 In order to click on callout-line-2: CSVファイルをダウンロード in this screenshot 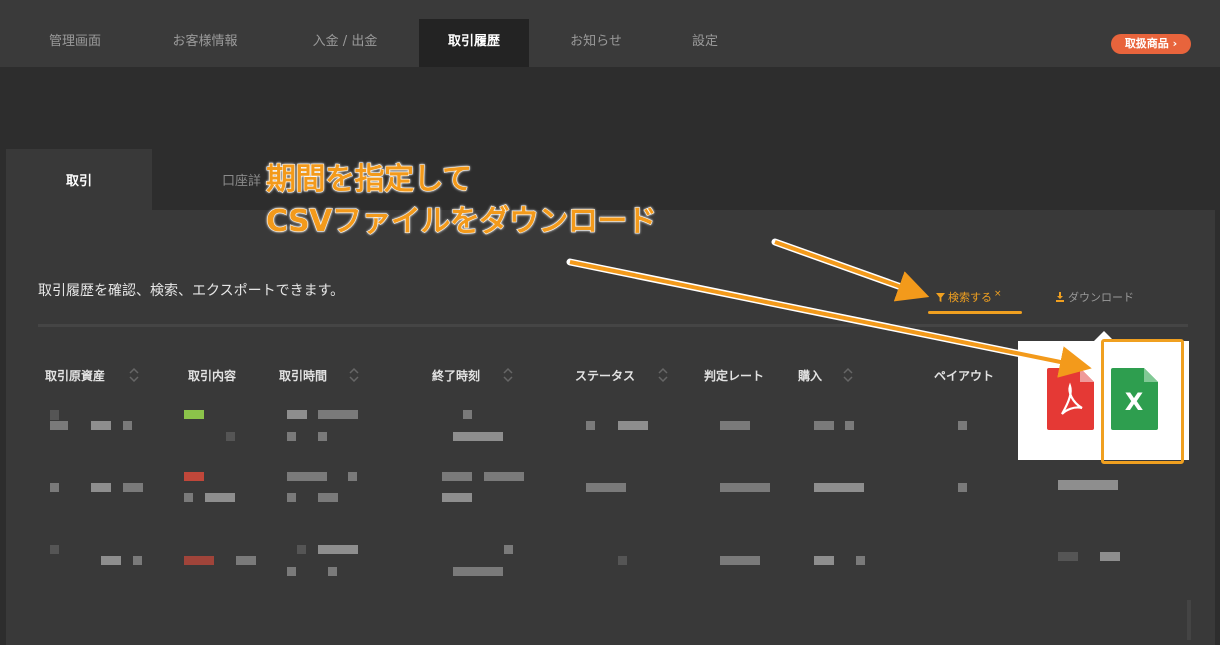, I will do `click(461, 222)`.